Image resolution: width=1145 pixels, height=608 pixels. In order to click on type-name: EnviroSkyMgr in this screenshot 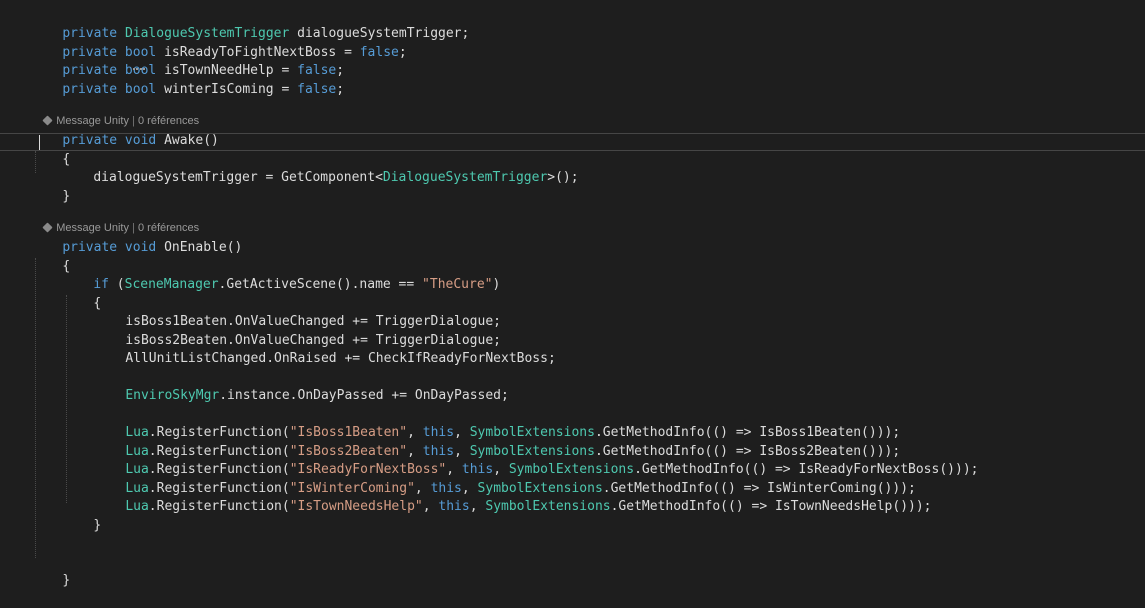, I will do `click(172, 395)`.